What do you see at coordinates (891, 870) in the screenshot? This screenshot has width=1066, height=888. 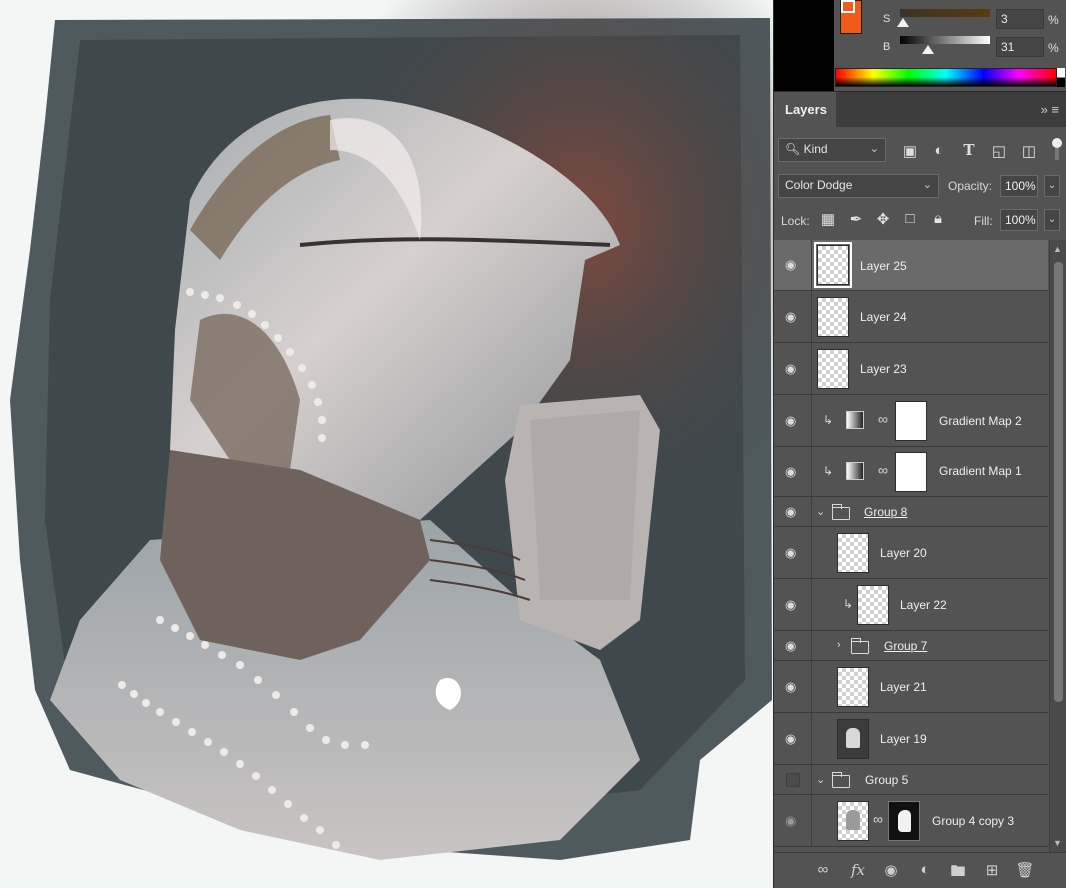 I see `add-mask-icon: ◉` at bounding box center [891, 870].